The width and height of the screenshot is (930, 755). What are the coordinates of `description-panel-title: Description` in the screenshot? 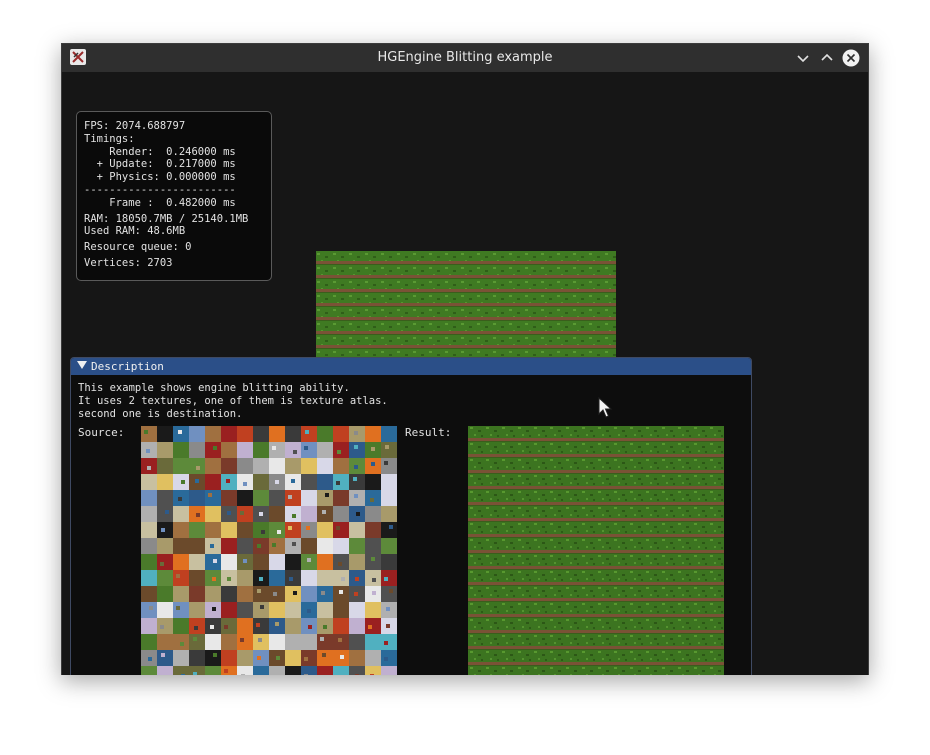 It's located at (127, 366).